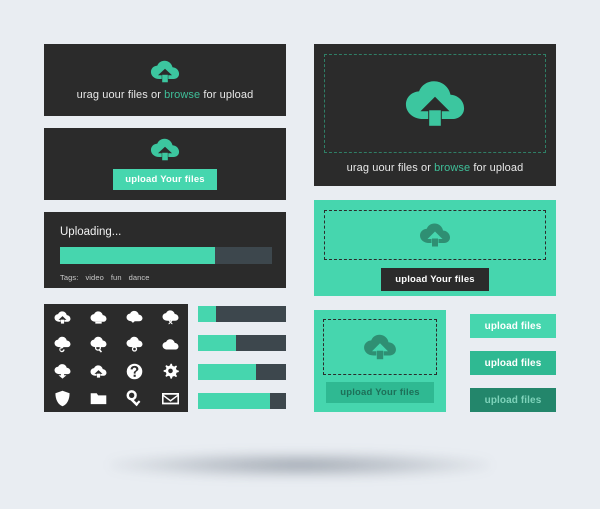 Image resolution: width=600 pixels, height=509 pixels. I want to click on cloud-icon-set, so click(116, 358).